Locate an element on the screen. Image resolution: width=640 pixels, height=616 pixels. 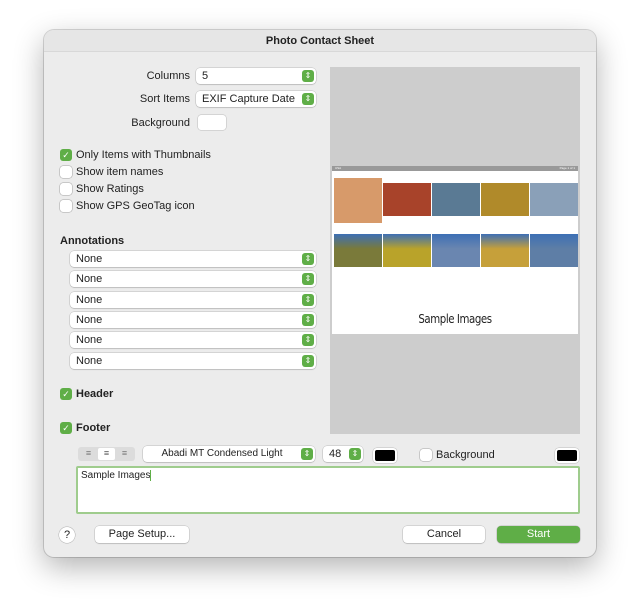
start-button: Start is located at coordinates (538, 534).